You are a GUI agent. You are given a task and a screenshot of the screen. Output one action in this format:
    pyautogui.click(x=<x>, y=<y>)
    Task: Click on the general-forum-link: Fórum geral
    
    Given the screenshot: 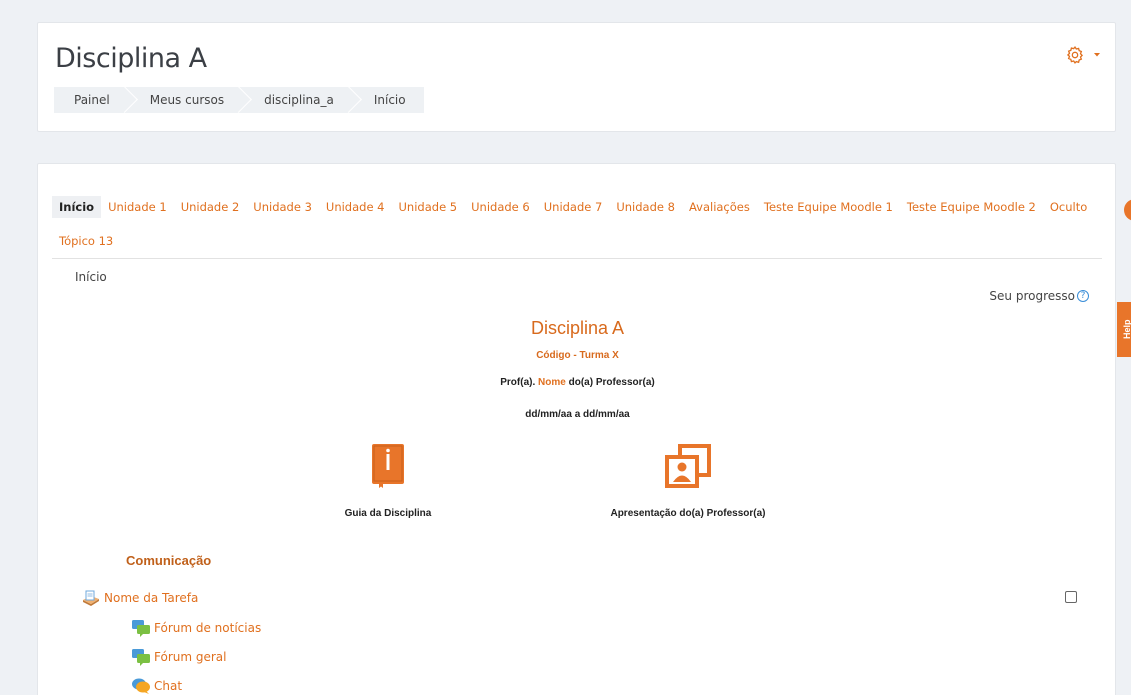 What is the action you would take?
    pyautogui.click(x=178, y=657)
    